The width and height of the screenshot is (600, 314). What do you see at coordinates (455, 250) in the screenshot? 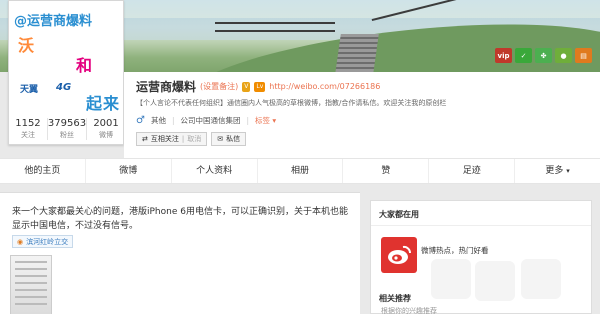
I see `app-label: 微博热点，热门好看` at bounding box center [455, 250].